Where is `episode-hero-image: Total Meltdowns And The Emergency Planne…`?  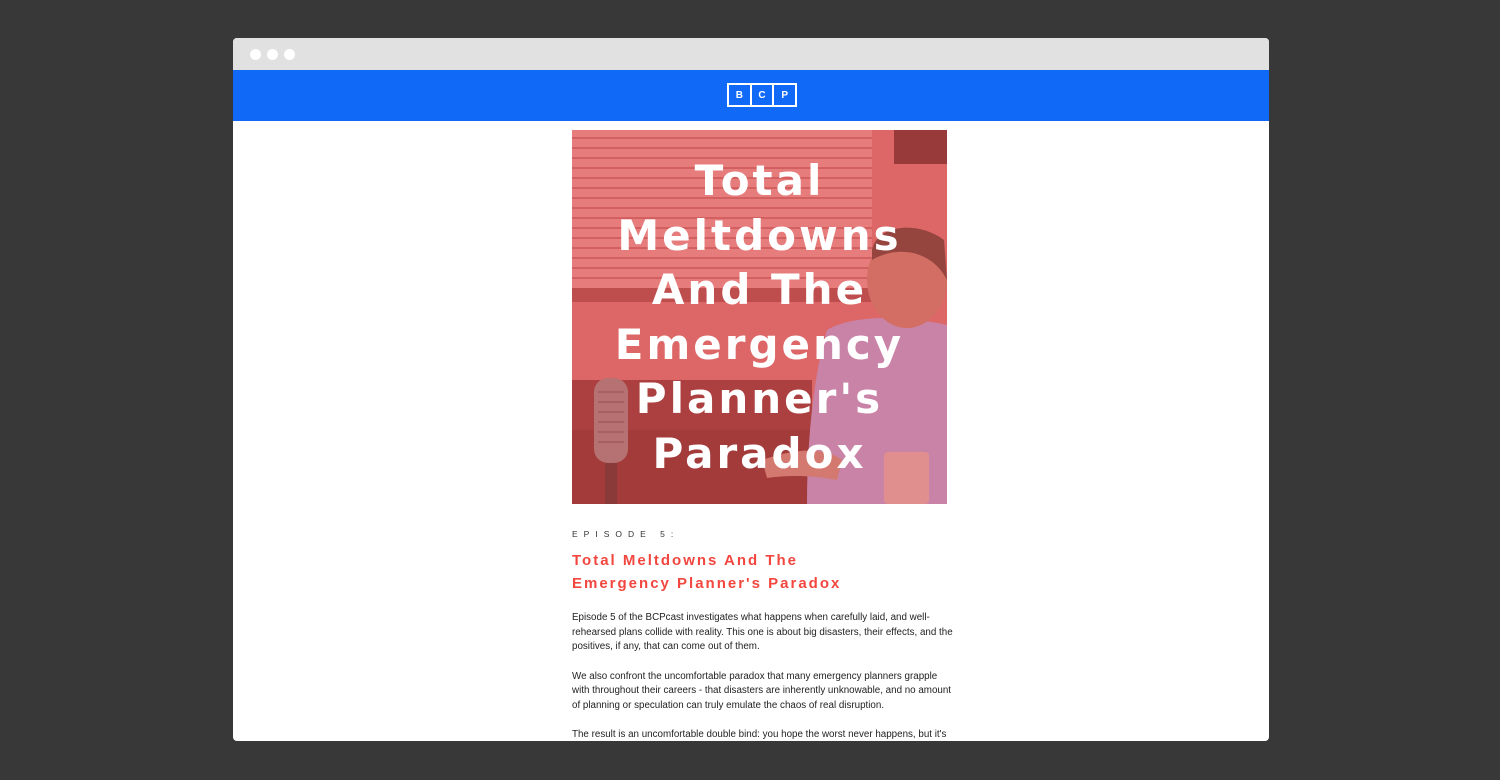
episode-hero-image: Total Meltdowns And The Emergency Planne… is located at coordinates (759, 317).